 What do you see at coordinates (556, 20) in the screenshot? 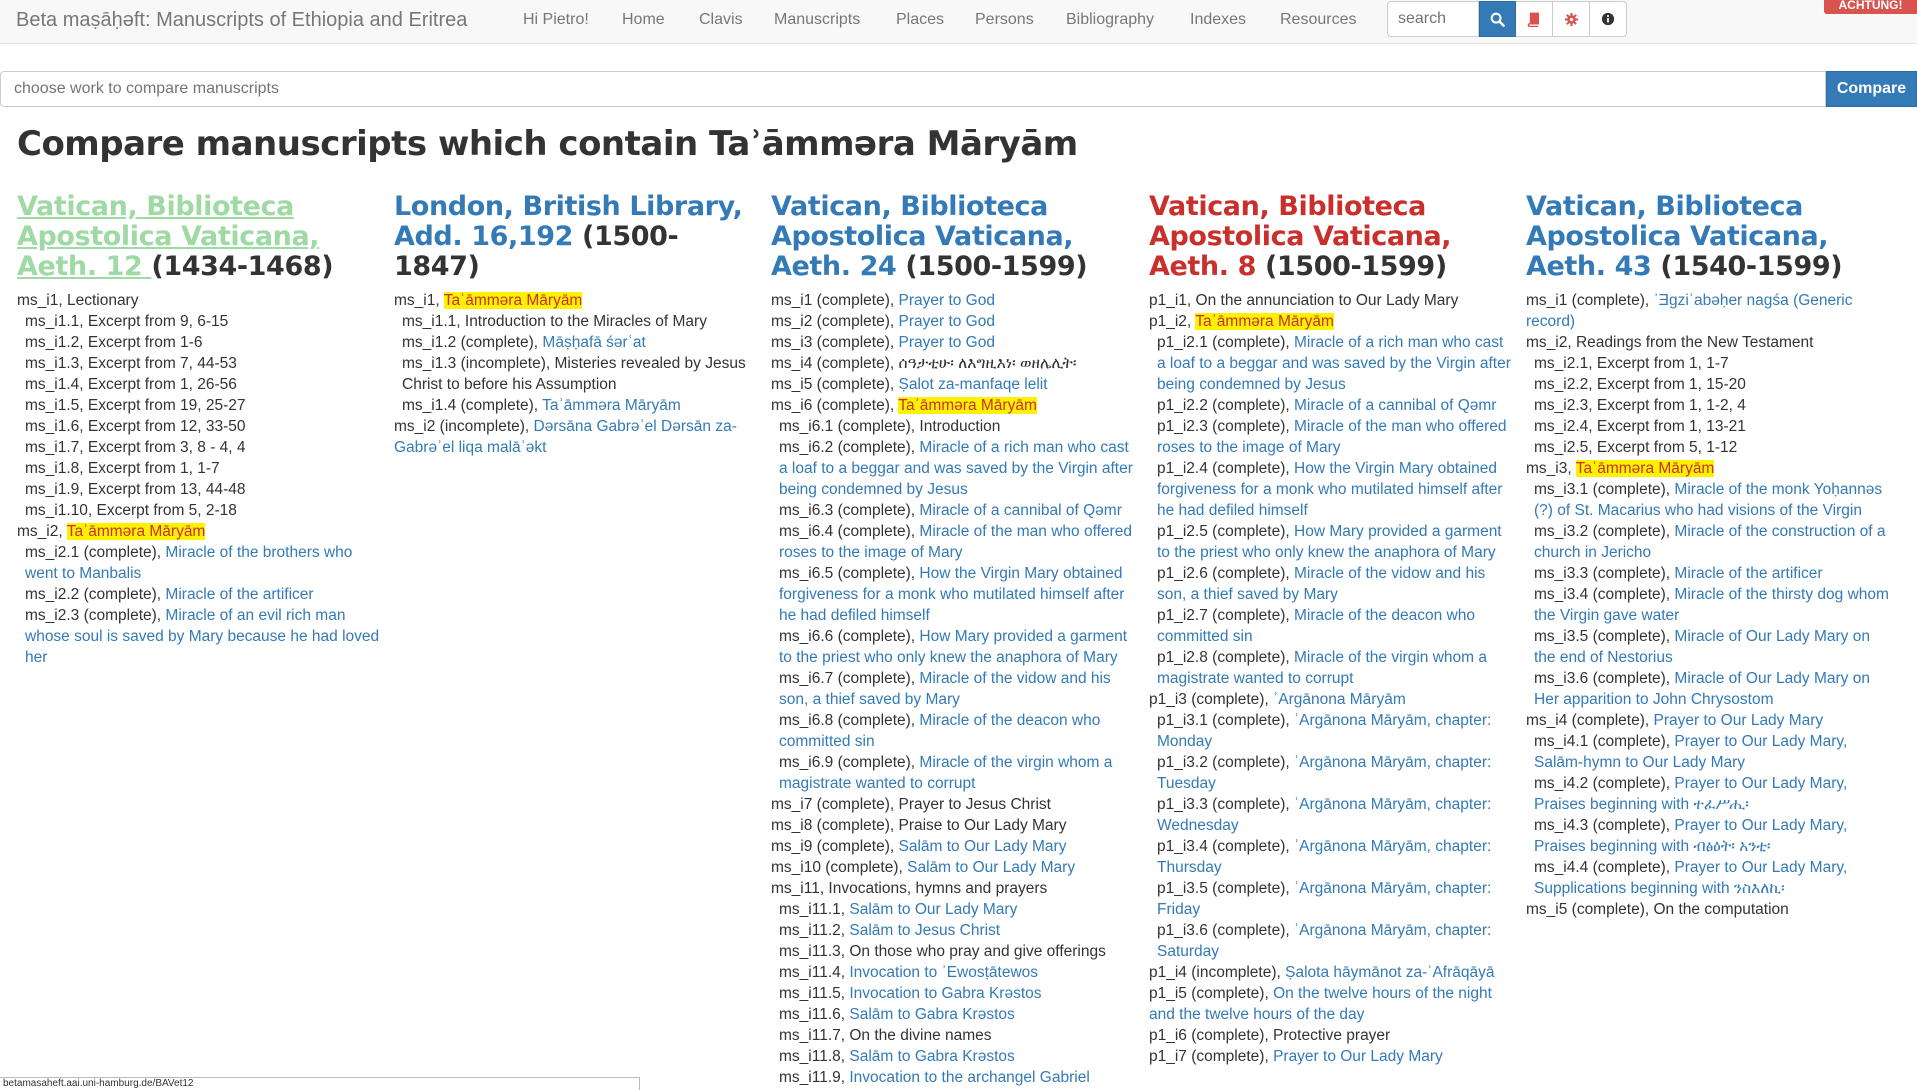
I see `user-greeting-link: Hi Pietro!` at bounding box center [556, 20].